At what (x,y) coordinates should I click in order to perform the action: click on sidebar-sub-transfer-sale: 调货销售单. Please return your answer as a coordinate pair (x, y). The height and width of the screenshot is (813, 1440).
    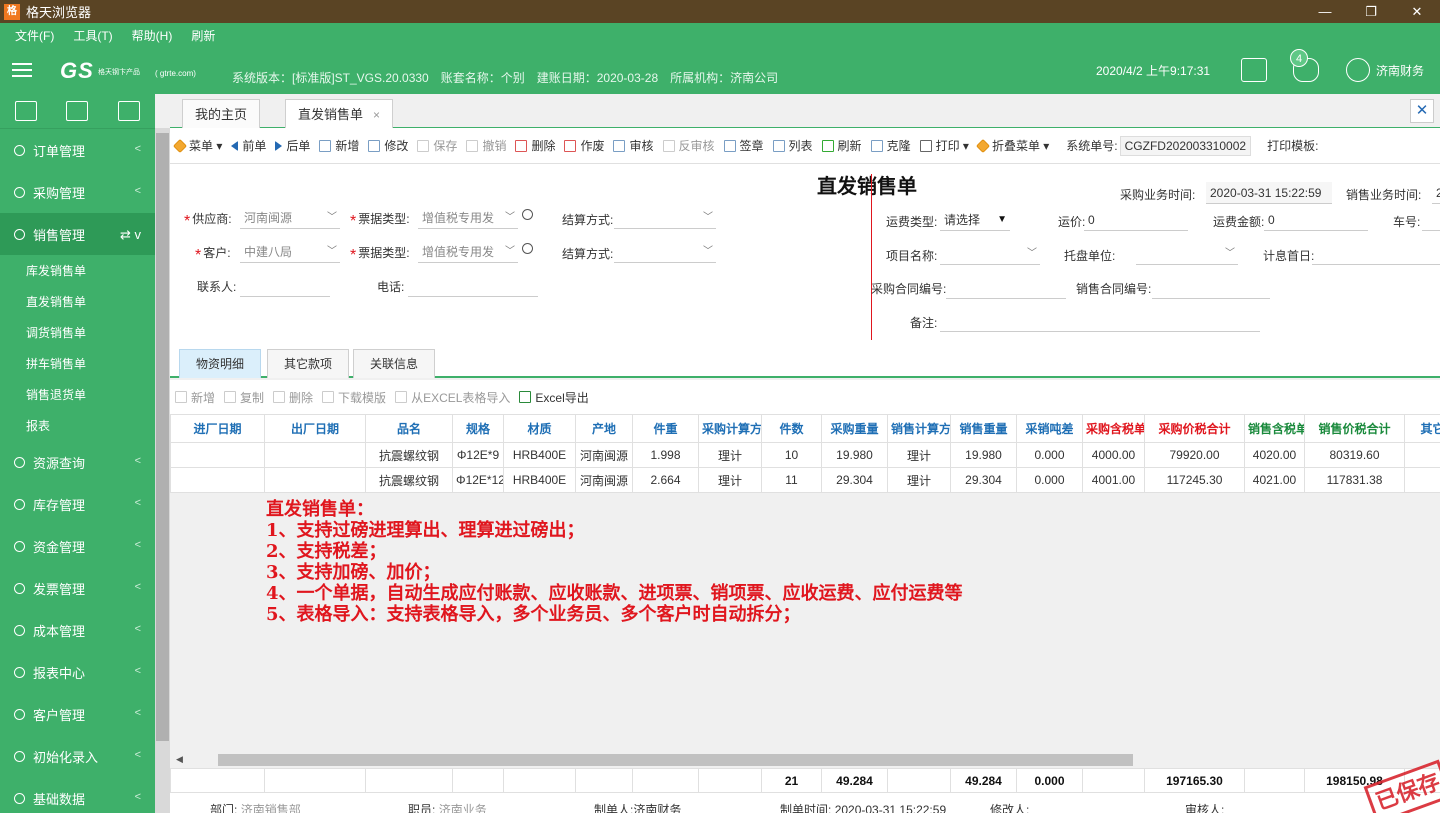
    Looking at the image, I should click on (77, 332).